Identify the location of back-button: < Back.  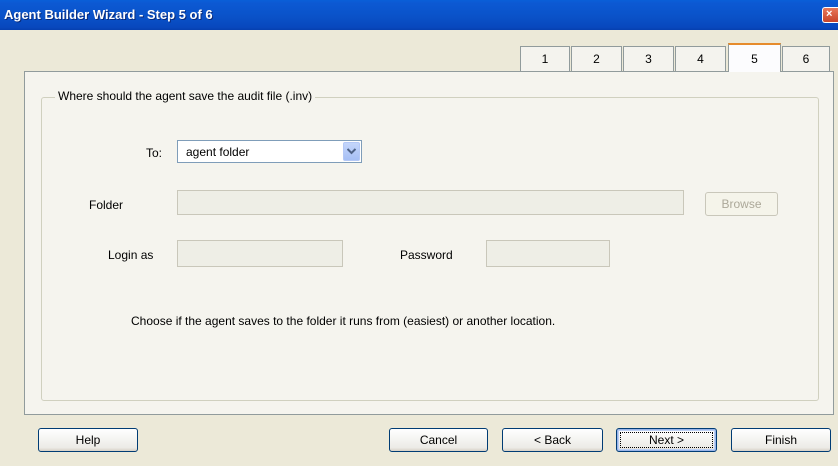
(552, 440).